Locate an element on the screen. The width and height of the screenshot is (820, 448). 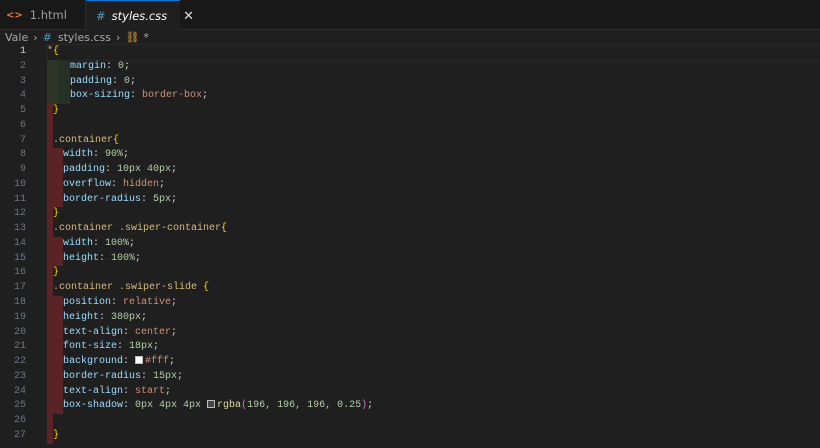
line-number: 27 is located at coordinates (19, 435).